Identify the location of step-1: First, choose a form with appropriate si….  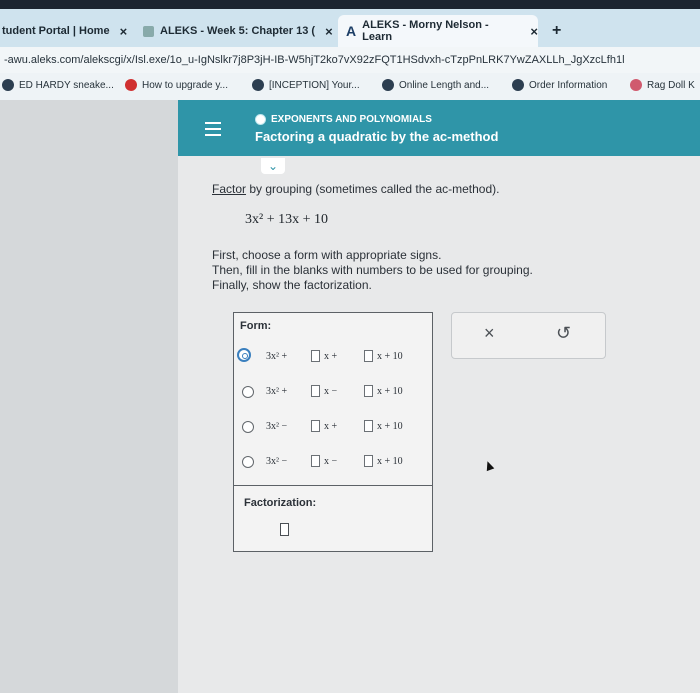
(327, 255).